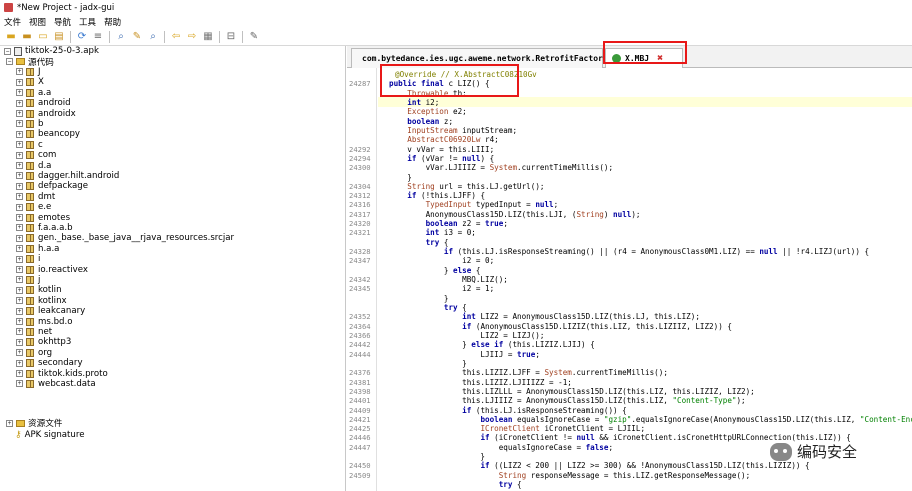 The image size is (912, 491). Describe the element at coordinates (360, 438) in the screenshot. I see `line-number: 24446` at that location.